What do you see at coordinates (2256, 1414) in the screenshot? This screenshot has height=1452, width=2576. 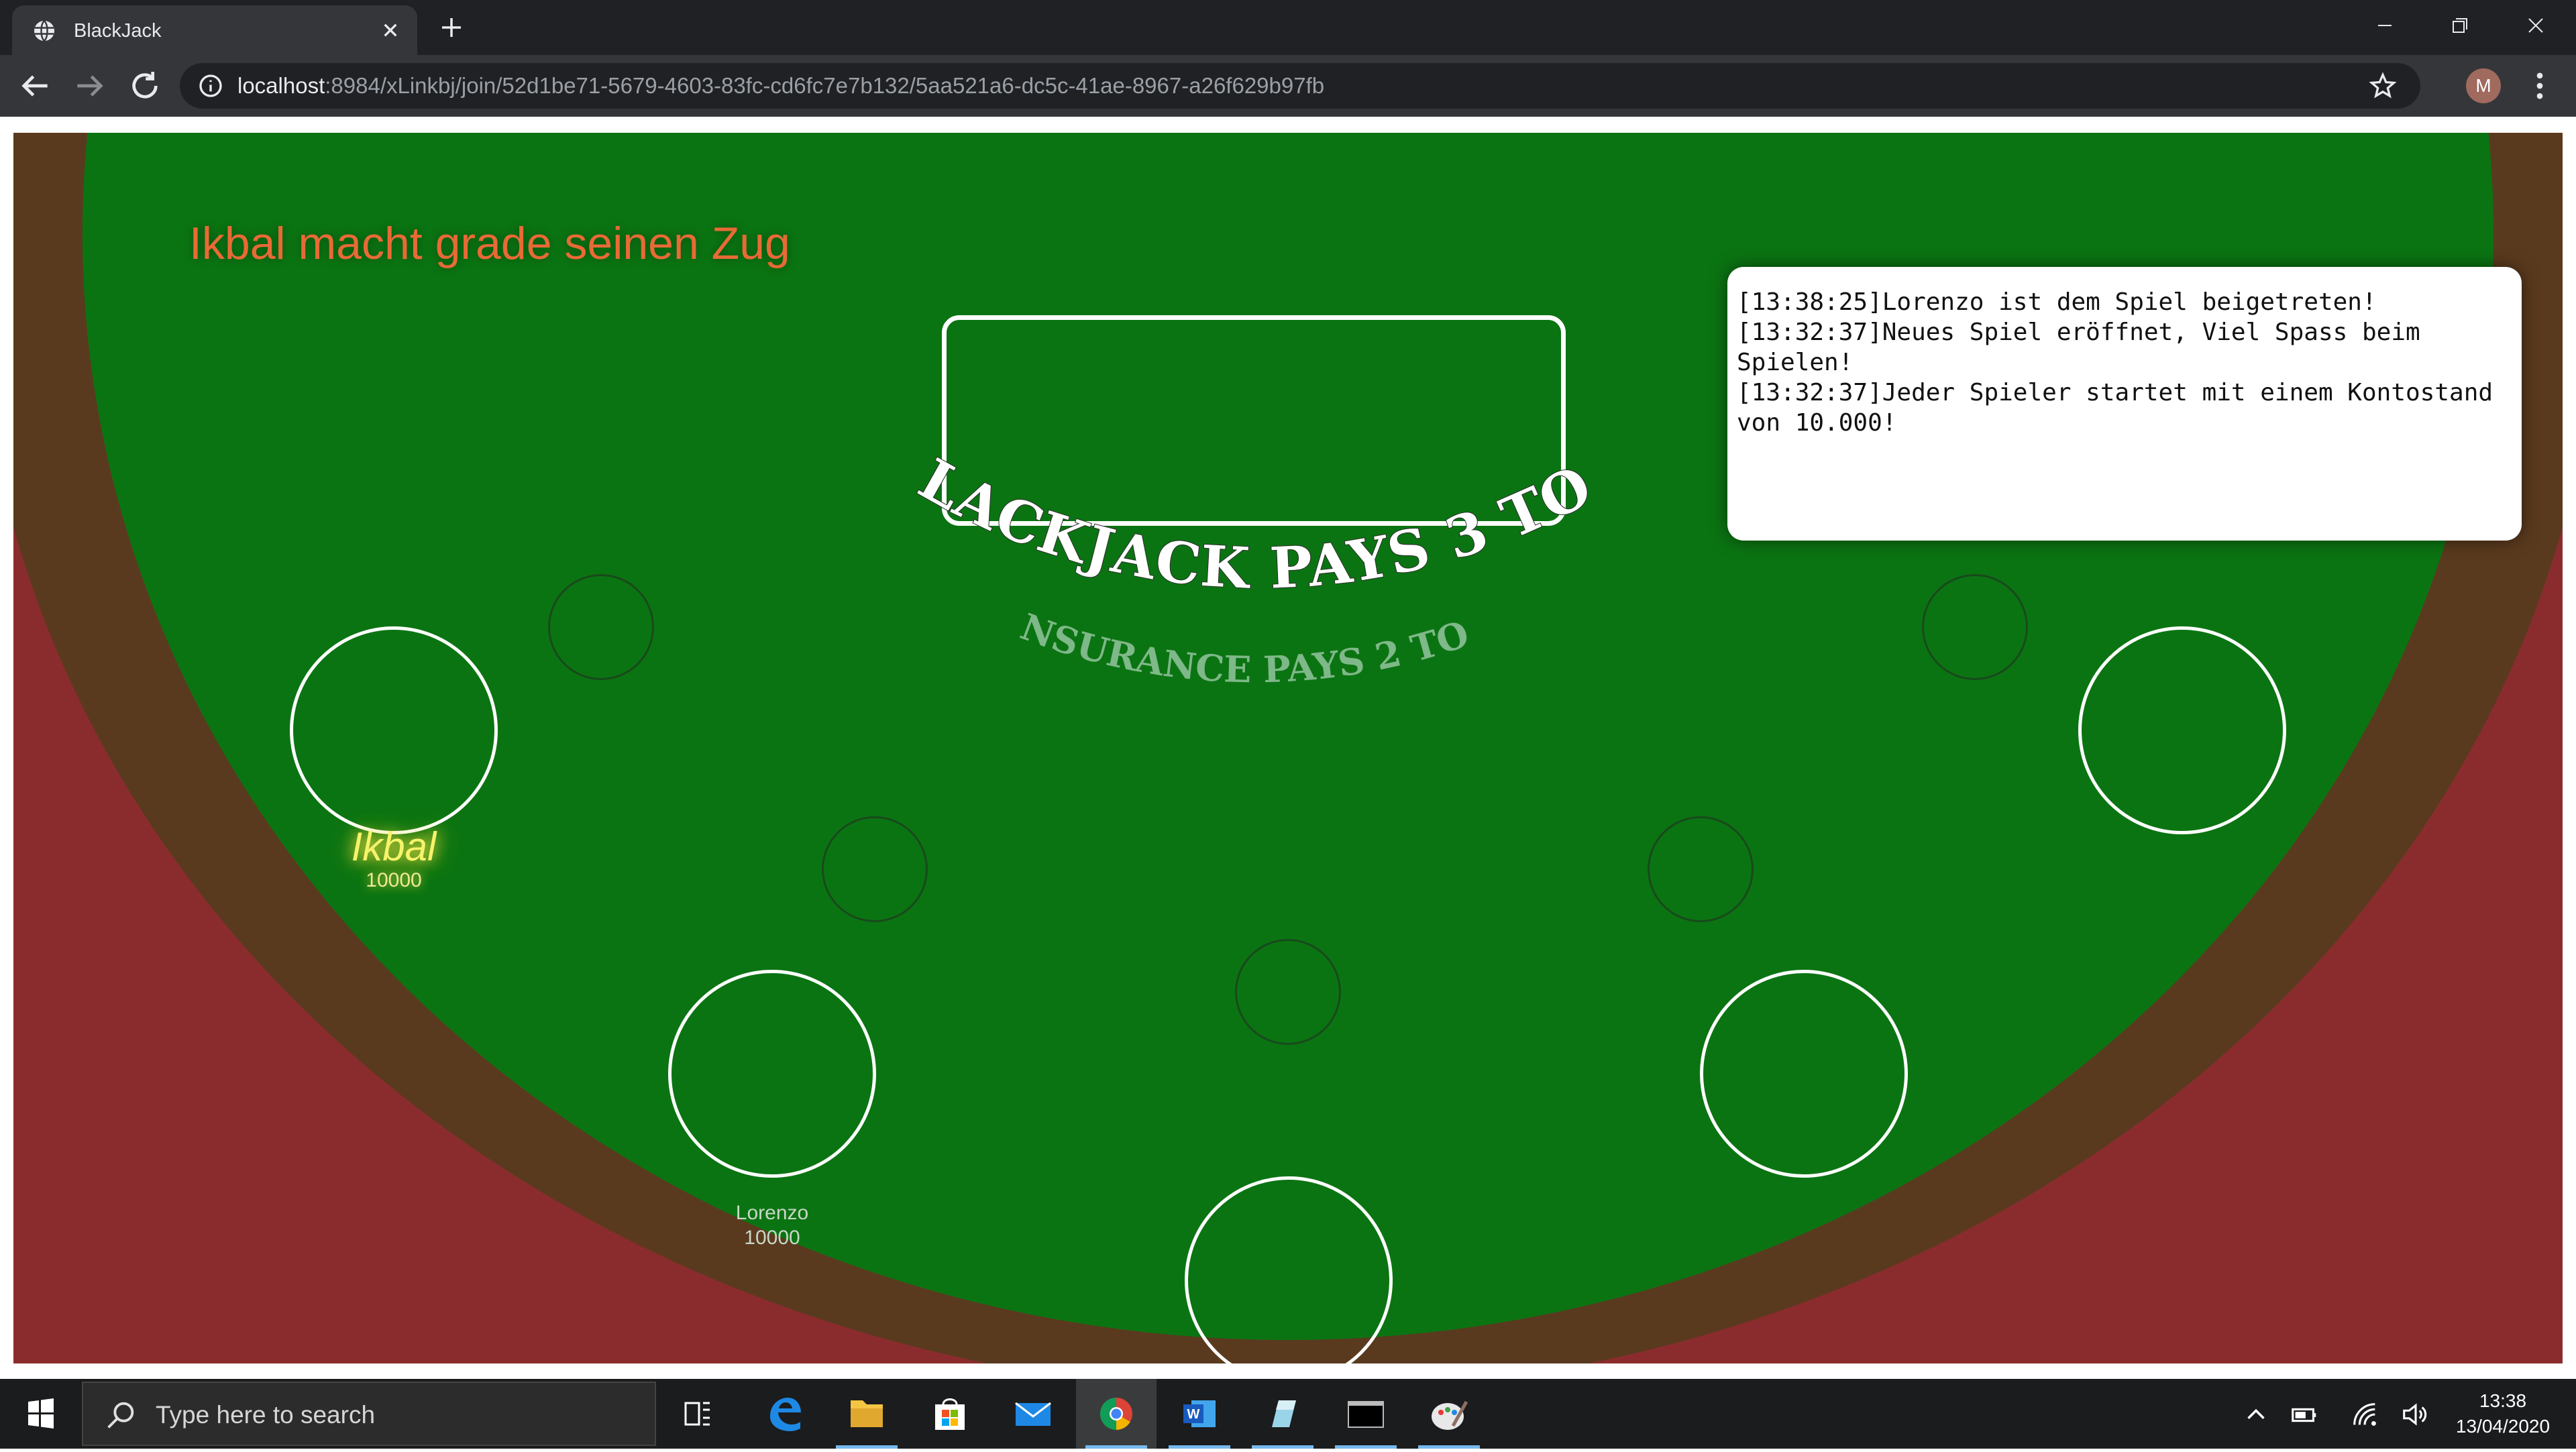 I see `show-hidden-icons-chevron-icon` at bounding box center [2256, 1414].